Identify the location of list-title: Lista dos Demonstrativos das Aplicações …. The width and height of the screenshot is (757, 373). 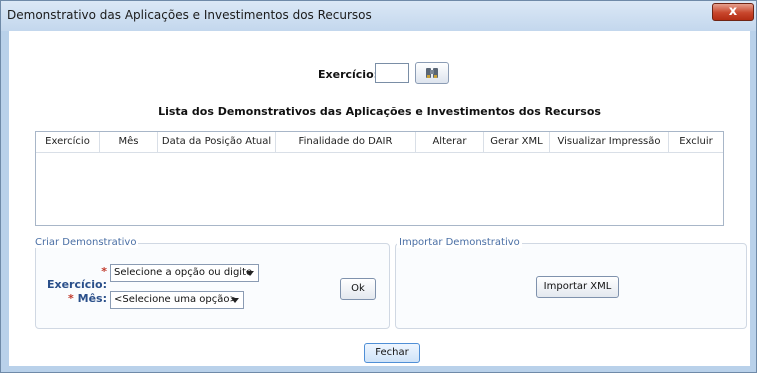
(379, 111).